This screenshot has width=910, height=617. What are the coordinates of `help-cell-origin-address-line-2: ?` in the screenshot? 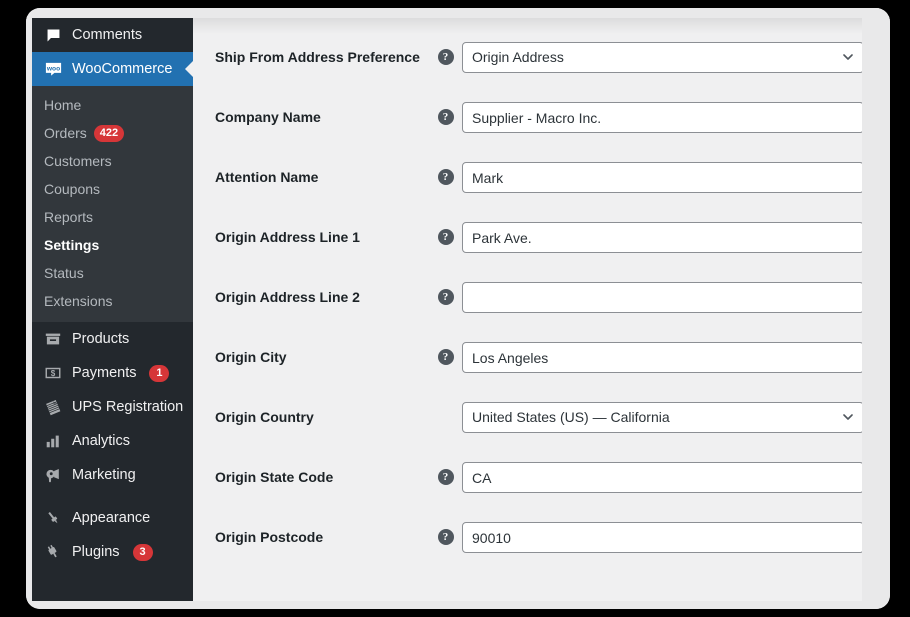 It's located at (445, 292).